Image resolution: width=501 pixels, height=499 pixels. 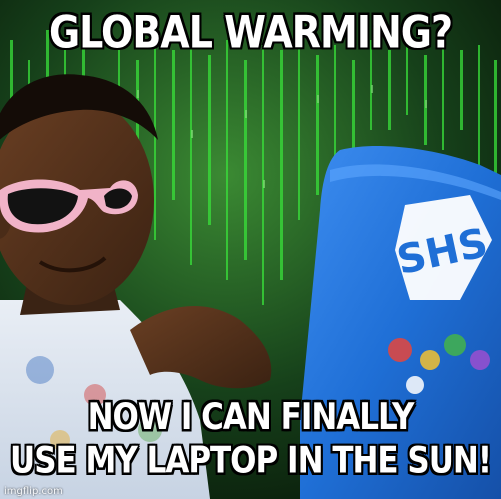 What do you see at coordinates (251, 417) in the screenshot?
I see `bottom-caption-line-1: NOW I CAN FINALLY` at bounding box center [251, 417].